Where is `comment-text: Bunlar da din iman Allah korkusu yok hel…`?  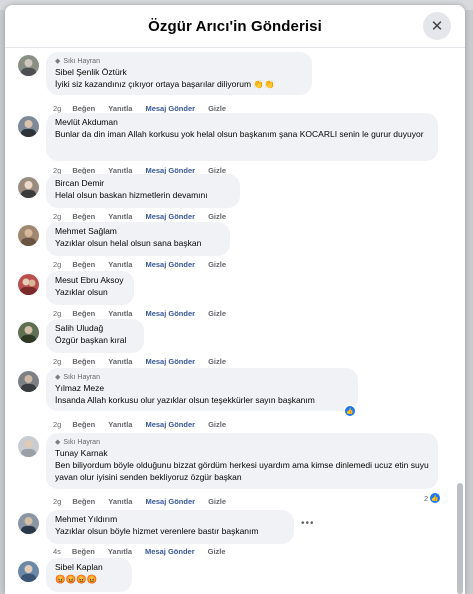 comment-text: Bunlar da din iman Allah korkusu yok hel… is located at coordinates (239, 134).